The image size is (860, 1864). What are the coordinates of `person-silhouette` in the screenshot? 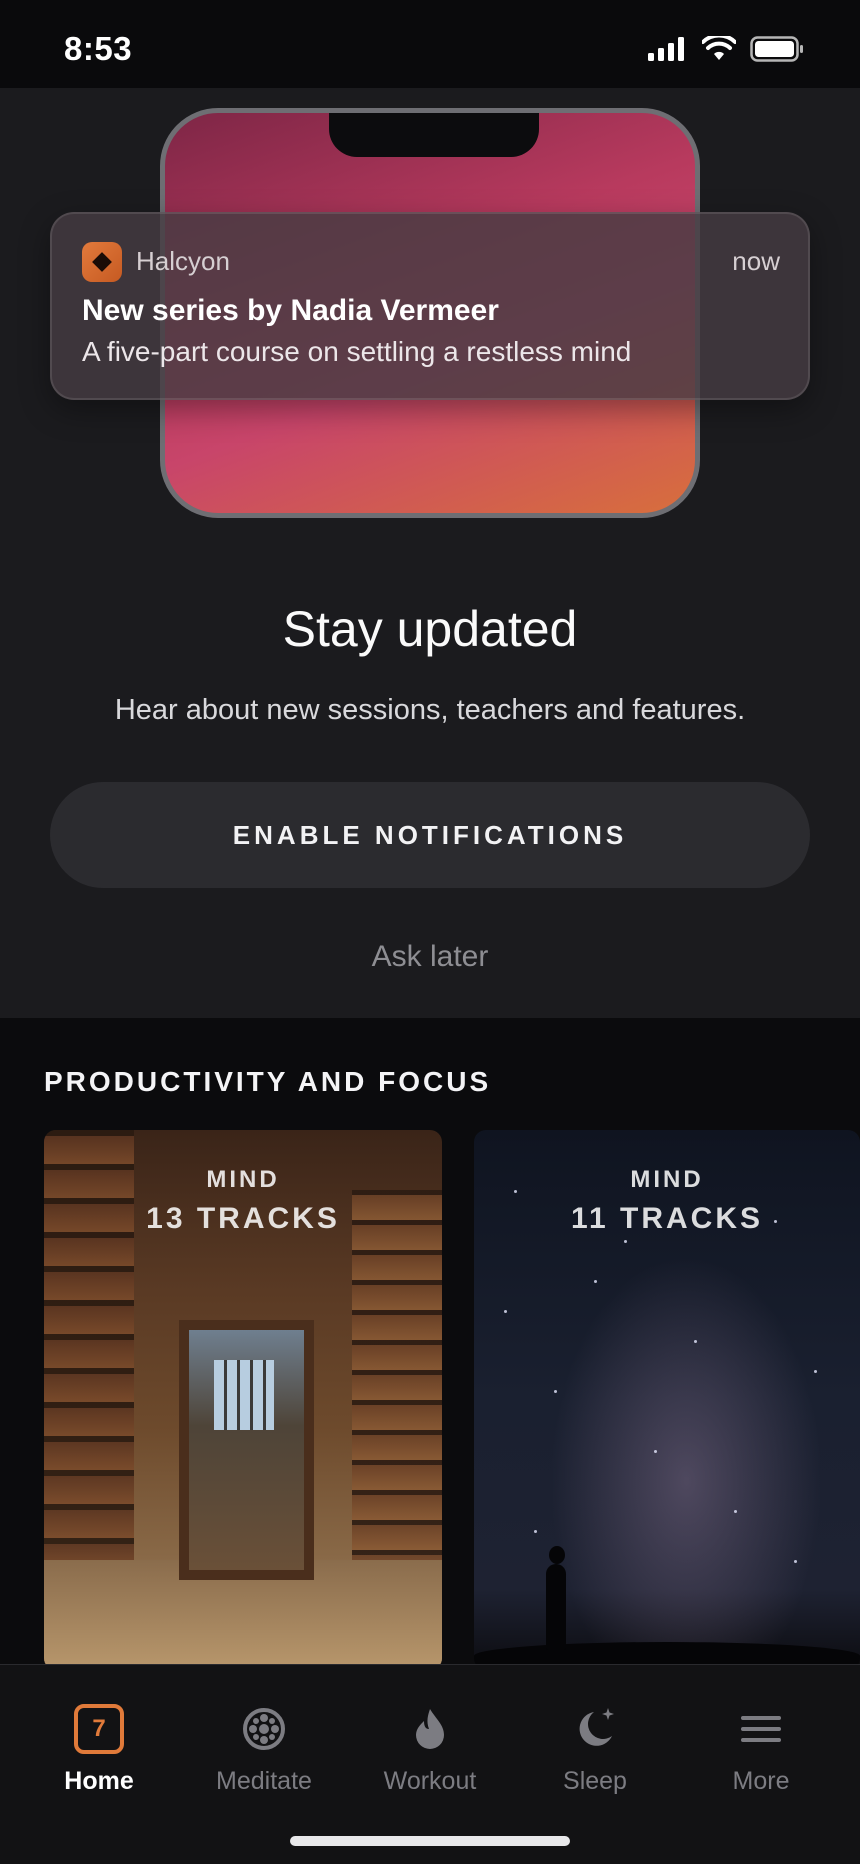 It's located at (556, 1598).